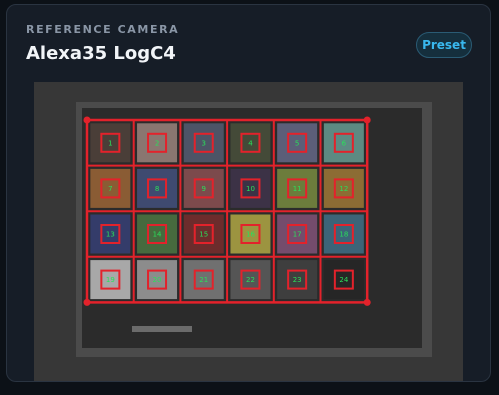 This screenshot has width=499, height=395. What do you see at coordinates (297, 189) in the screenshot?
I see `patch-label-11: 11` at bounding box center [297, 189].